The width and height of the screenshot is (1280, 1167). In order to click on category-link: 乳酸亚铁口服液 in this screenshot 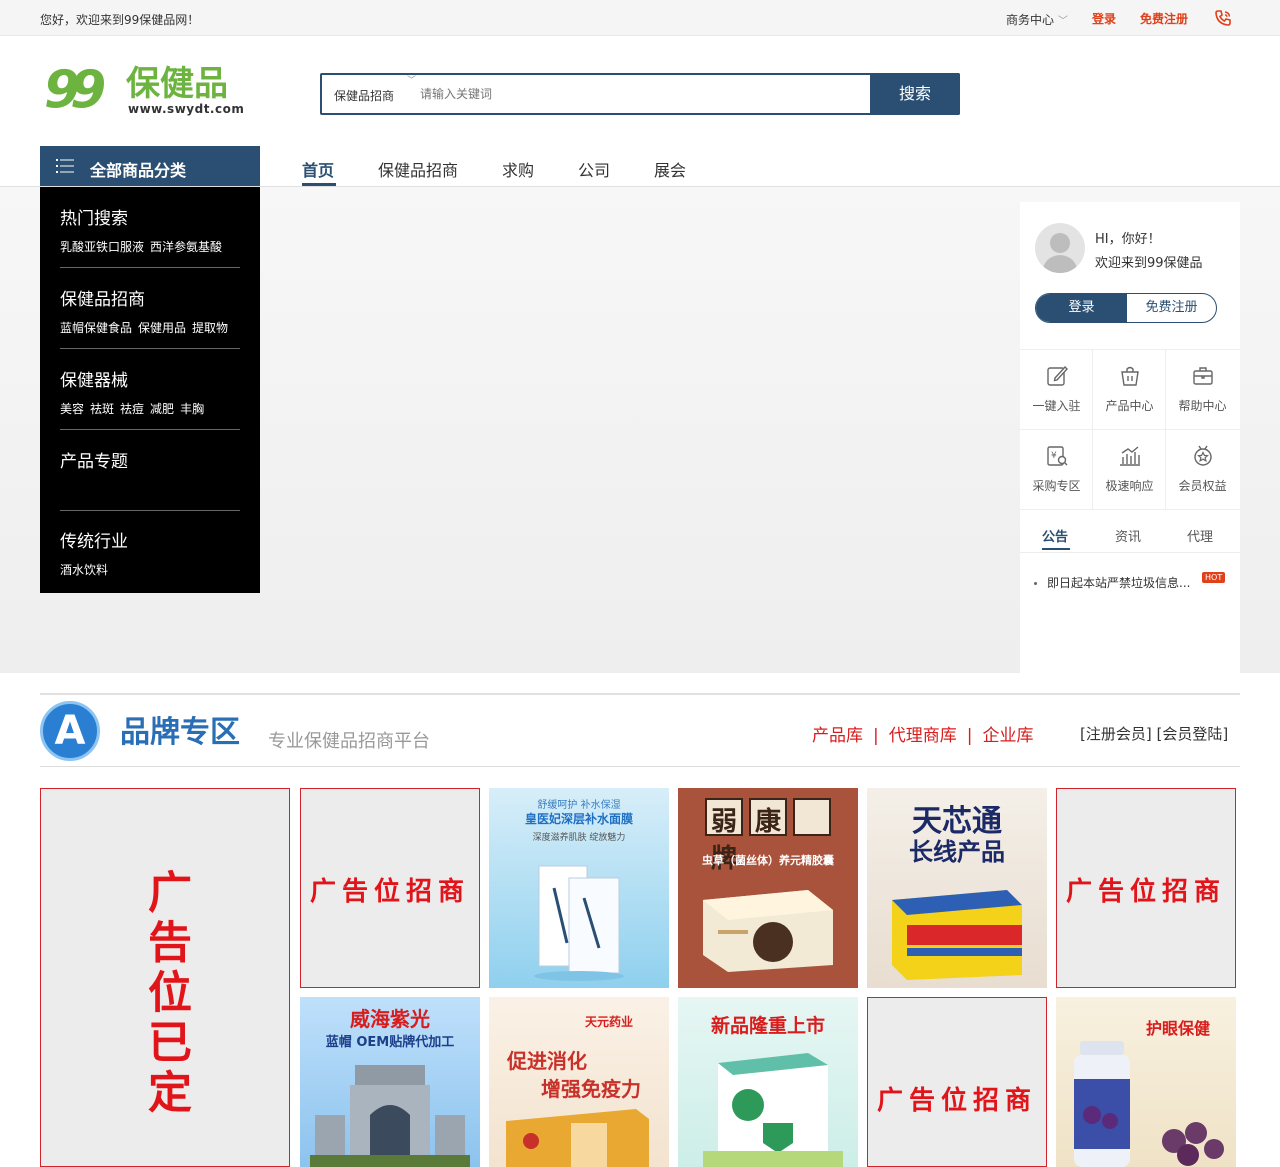, I will do `click(102, 247)`.